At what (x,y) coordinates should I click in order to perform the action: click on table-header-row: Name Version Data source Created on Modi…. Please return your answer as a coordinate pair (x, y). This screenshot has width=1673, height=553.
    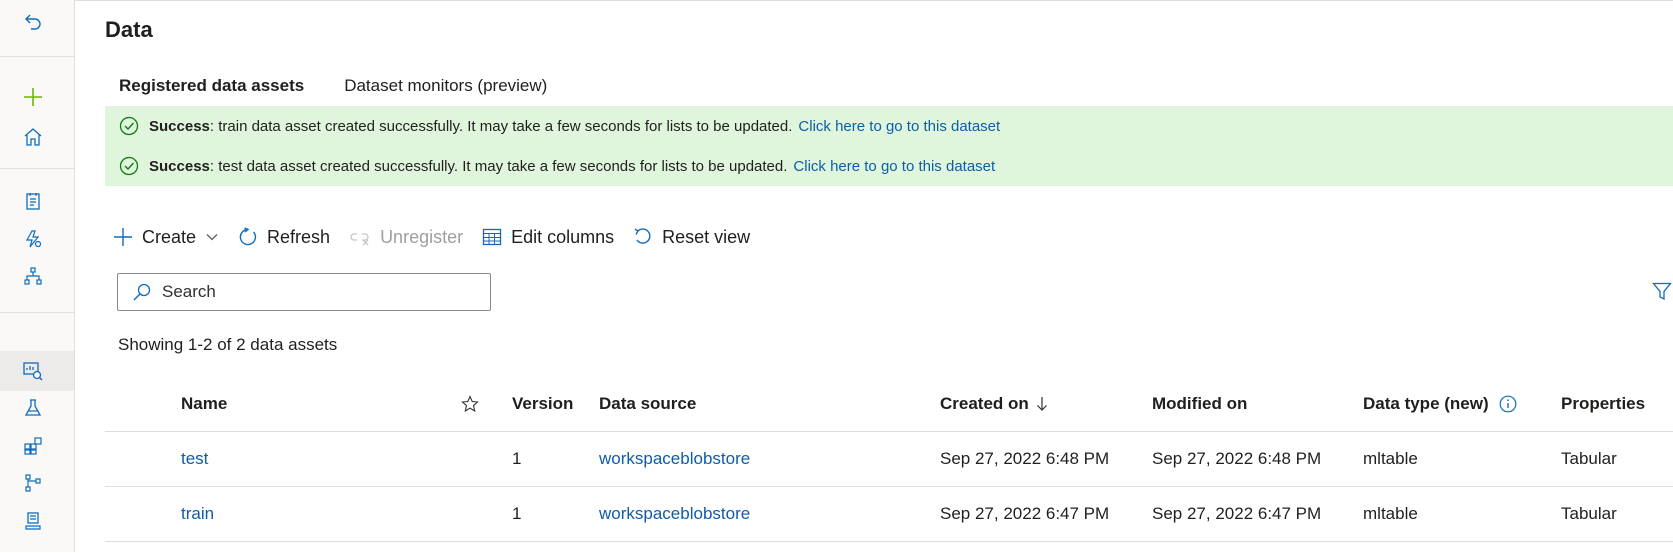
    Looking at the image, I should click on (889, 404).